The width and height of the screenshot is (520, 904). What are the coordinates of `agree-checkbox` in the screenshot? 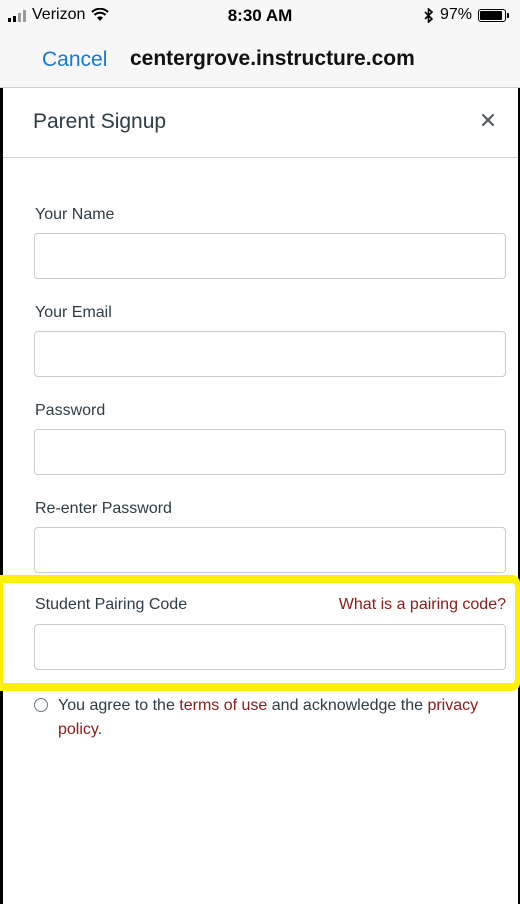 It's located at (41, 705).